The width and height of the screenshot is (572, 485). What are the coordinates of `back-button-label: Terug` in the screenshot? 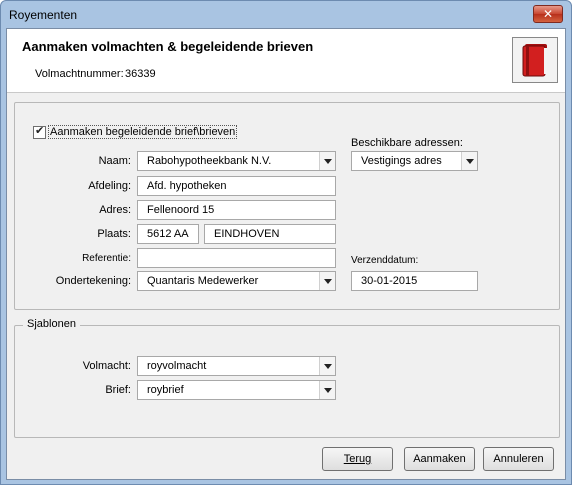 It's located at (357, 459).